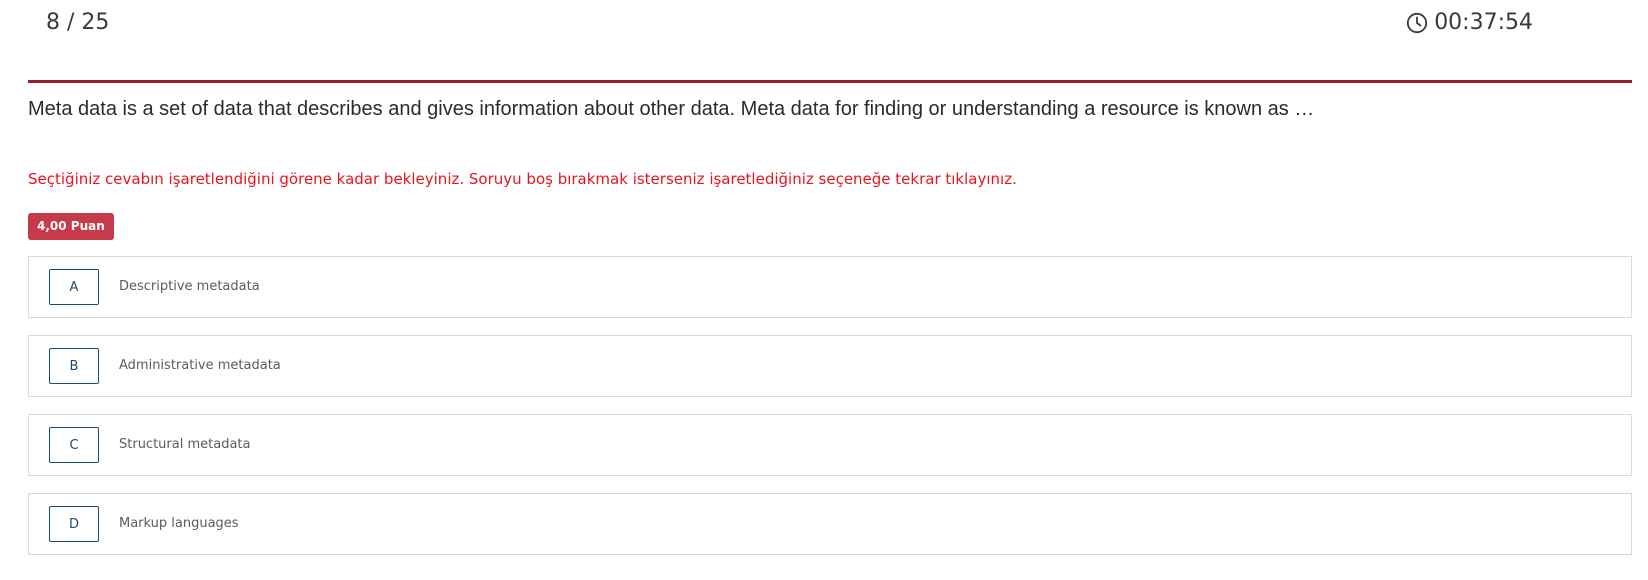 The image size is (1648, 580). I want to click on option-text: Structural metadata, so click(185, 444).